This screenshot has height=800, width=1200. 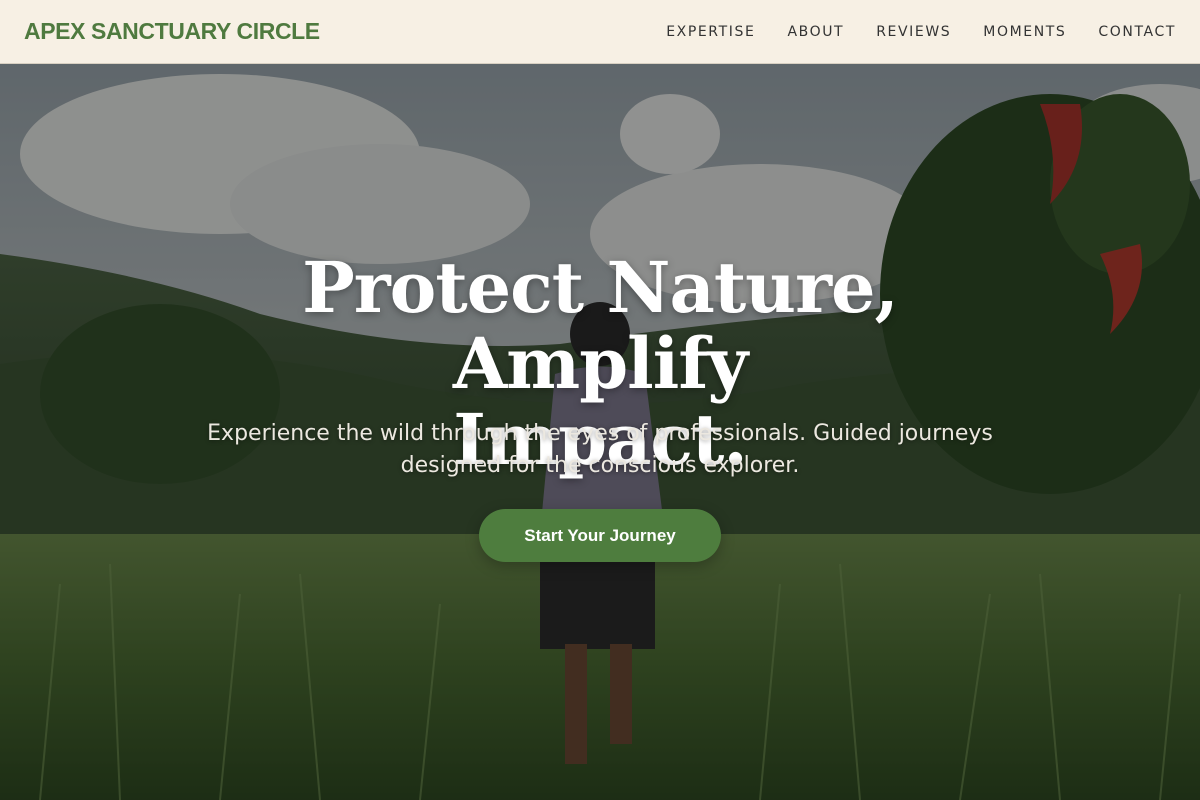 I want to click on nav-about: ABOUT, so click(x=815, y=32).